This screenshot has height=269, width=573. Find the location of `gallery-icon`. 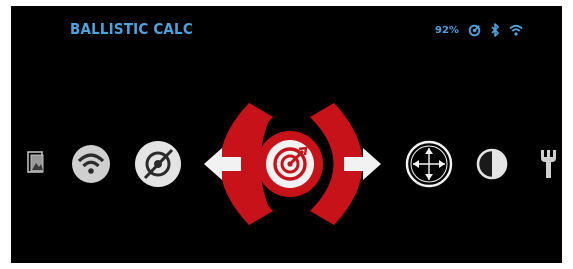

gallery-icon is located at coordinates (35, 162).